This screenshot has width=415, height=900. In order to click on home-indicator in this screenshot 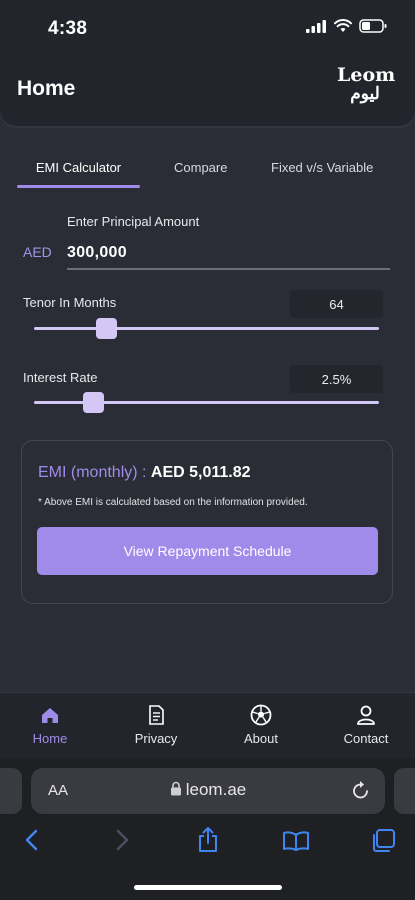, I will do `click(208, 887)`.